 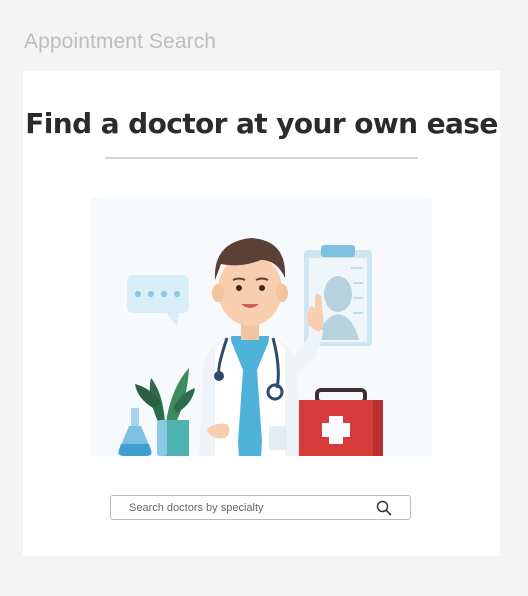 What do you see at coordinates (261, 158) in the screenshot?
I see `title-divider` at bounding box center [261, 158].